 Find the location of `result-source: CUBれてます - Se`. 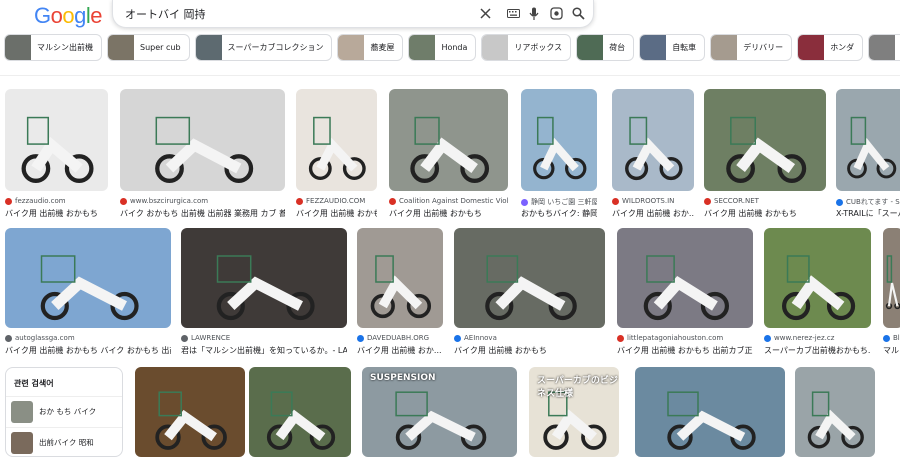

result-source: CUBれてます - Se is located at coordinates (868, 202).